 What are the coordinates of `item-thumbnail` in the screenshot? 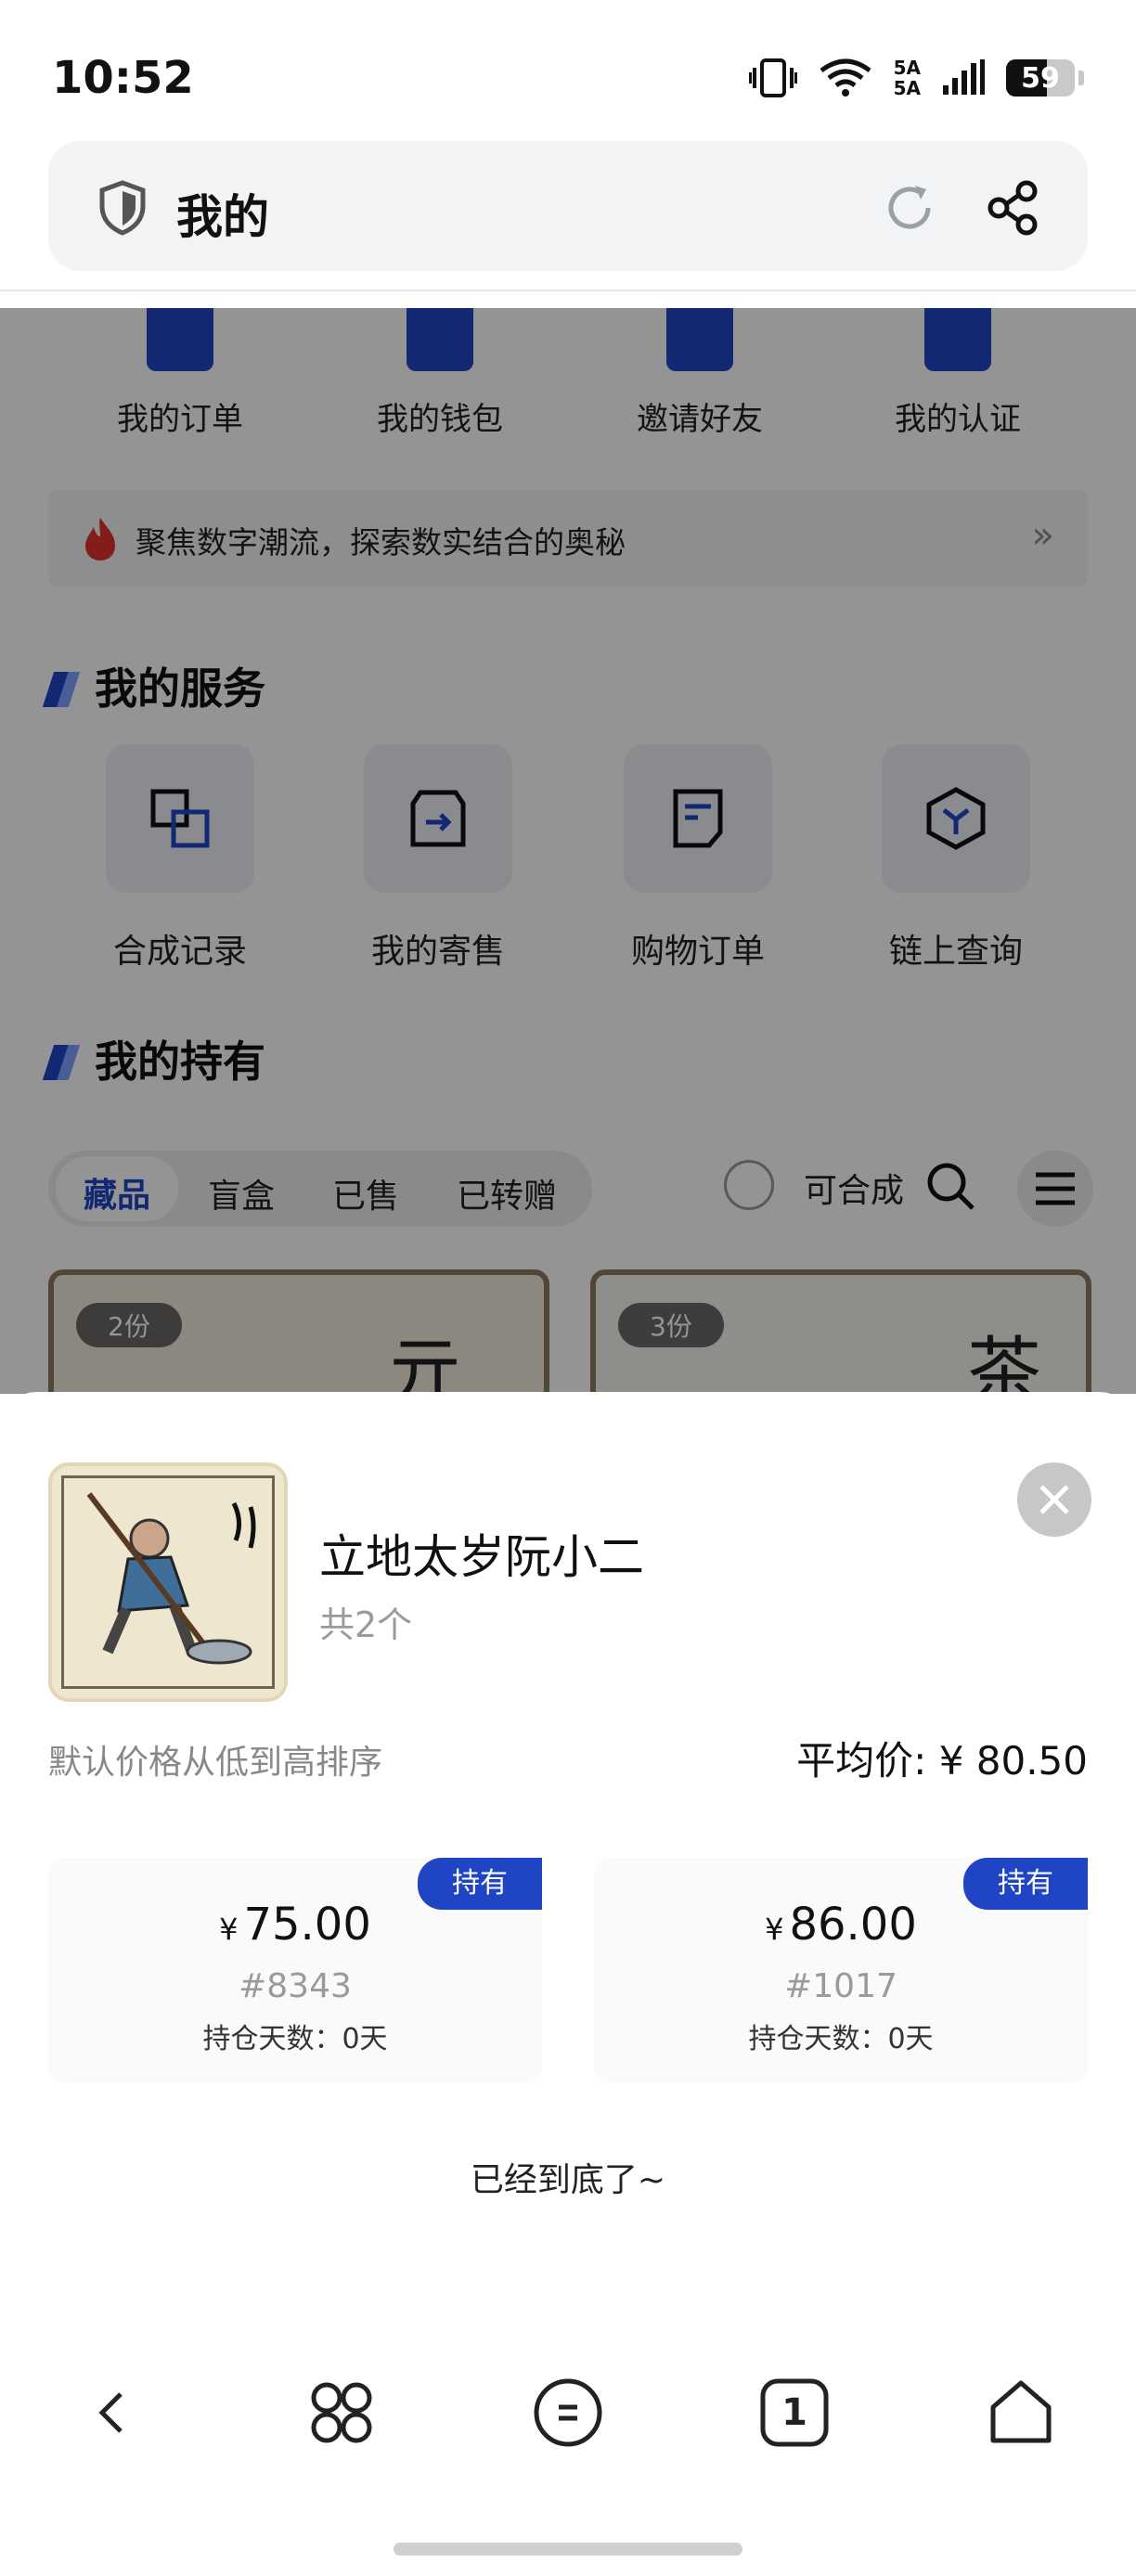 It's located at (168, 1582).